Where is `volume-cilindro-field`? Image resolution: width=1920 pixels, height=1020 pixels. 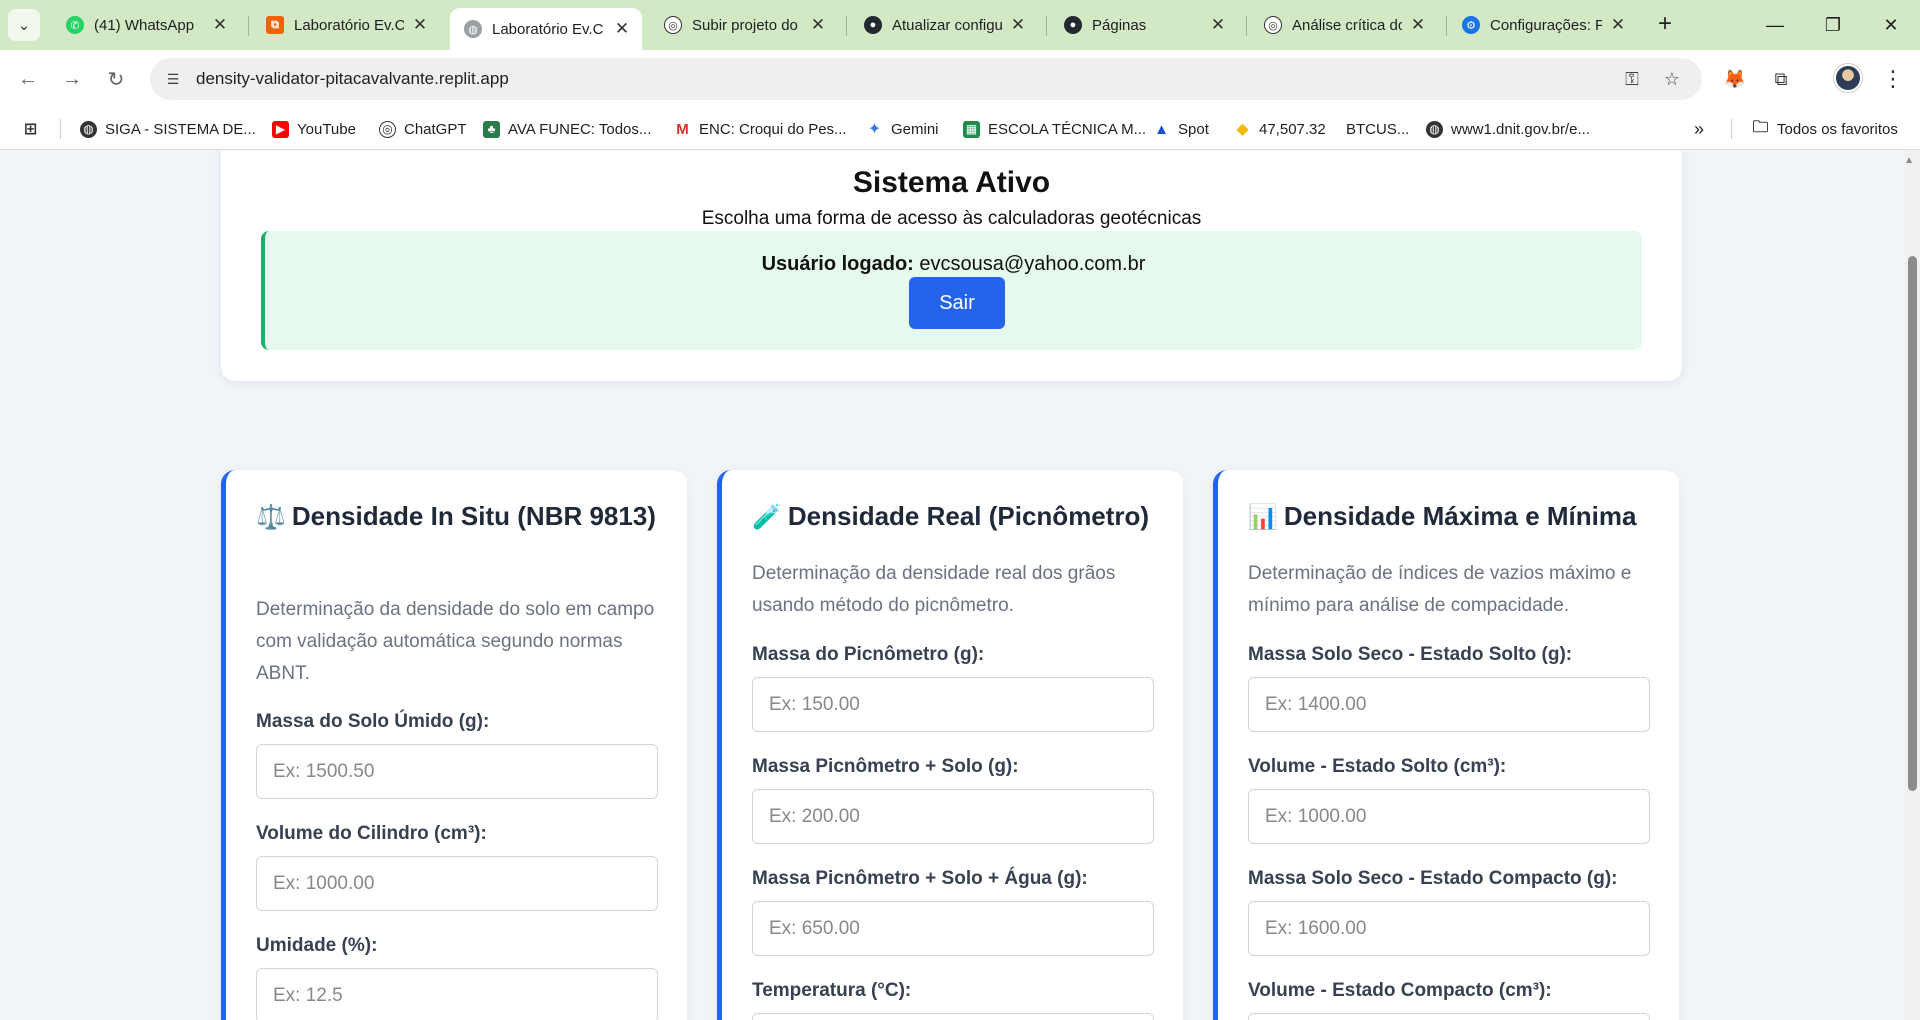
volume-cilindro-field is located at coordinates (457, 883).